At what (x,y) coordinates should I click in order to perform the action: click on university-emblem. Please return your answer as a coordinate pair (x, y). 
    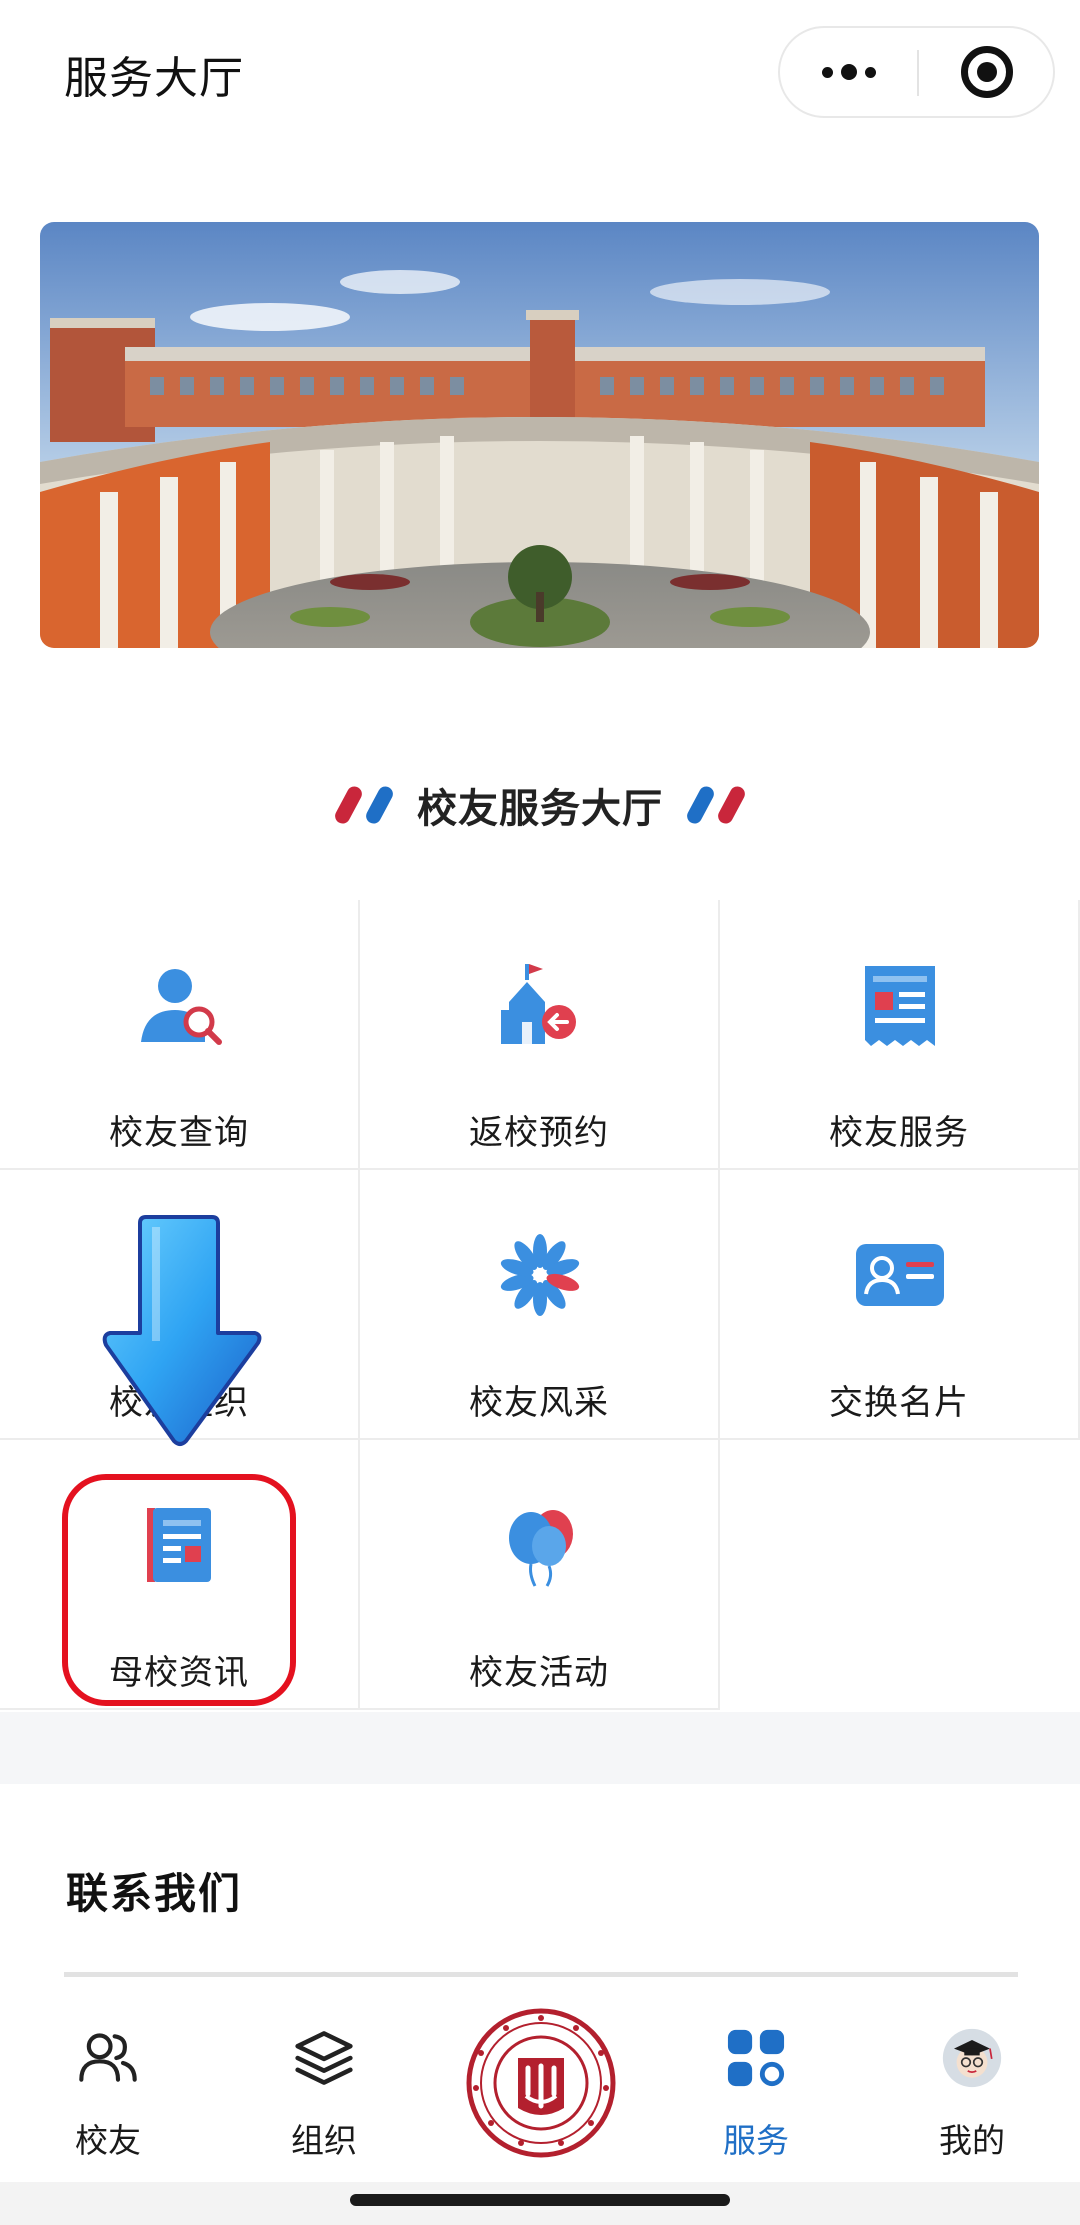
    Looking at the image, I should click on (541, 2083).